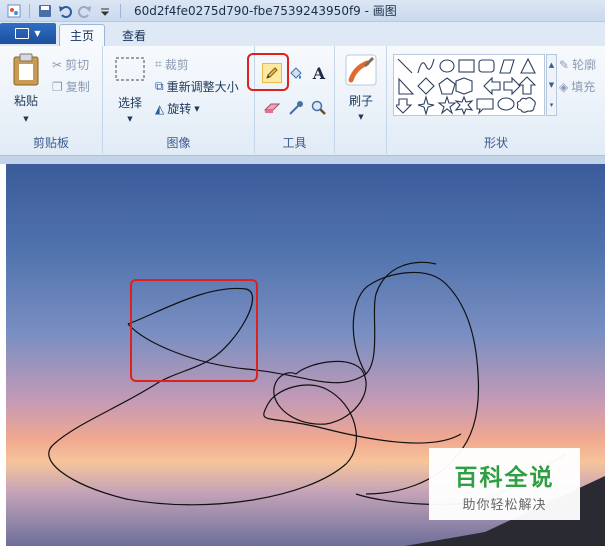 The height and width of the screenshot is (546, 605). Describe the element at coordinates (14, 11) in the screenshot. I see `paint-app-icon` at that location.